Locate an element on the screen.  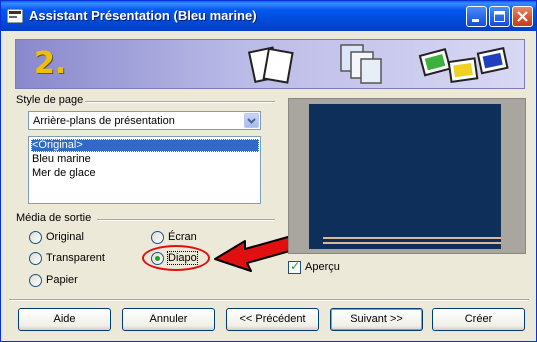
create-button: Créer is located at coordinates (478, 319).